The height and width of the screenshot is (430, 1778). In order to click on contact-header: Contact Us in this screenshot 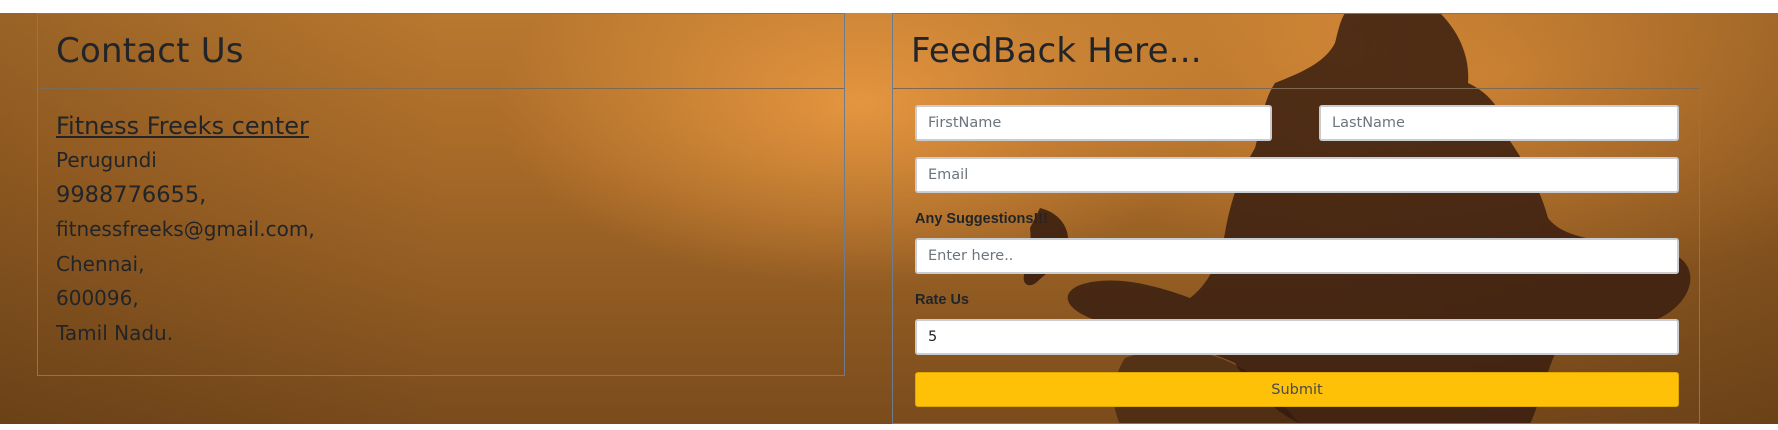, I will do `click(441, 51)`.